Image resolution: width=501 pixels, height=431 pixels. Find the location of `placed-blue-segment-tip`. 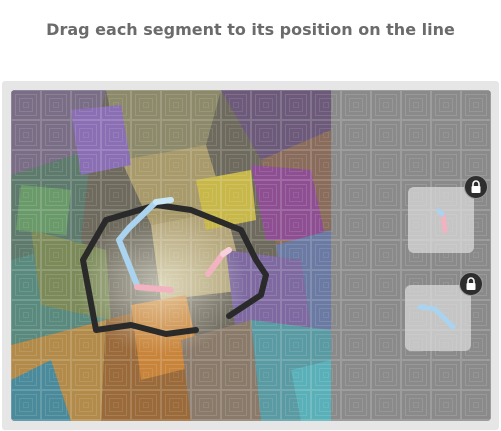

placed-blue-segment-tip is located at coordinates (163, 201).